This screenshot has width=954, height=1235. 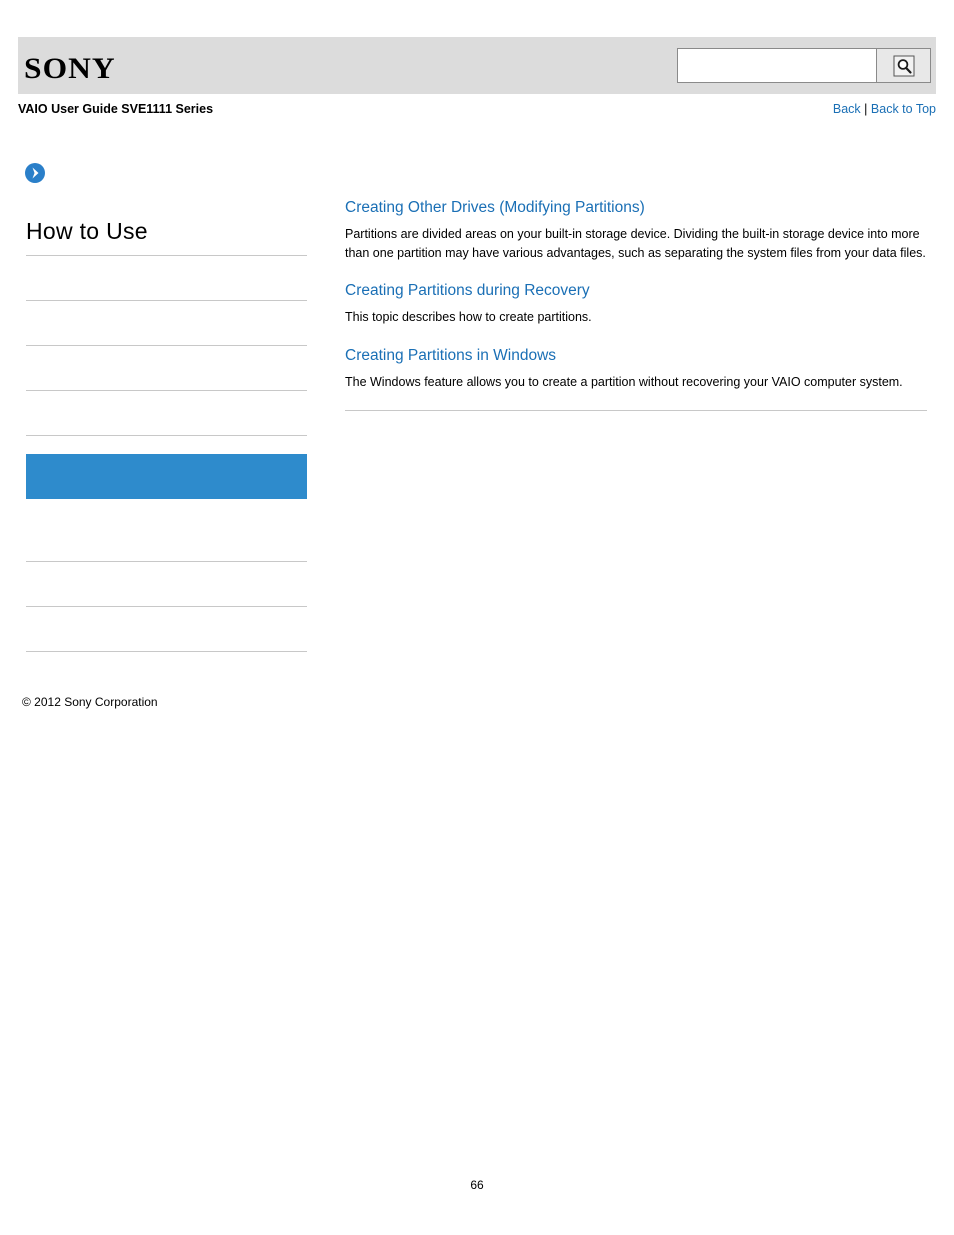 I want to click on topic-link-1: Creating Partitions during Recovery, so click(x=636, y=291).